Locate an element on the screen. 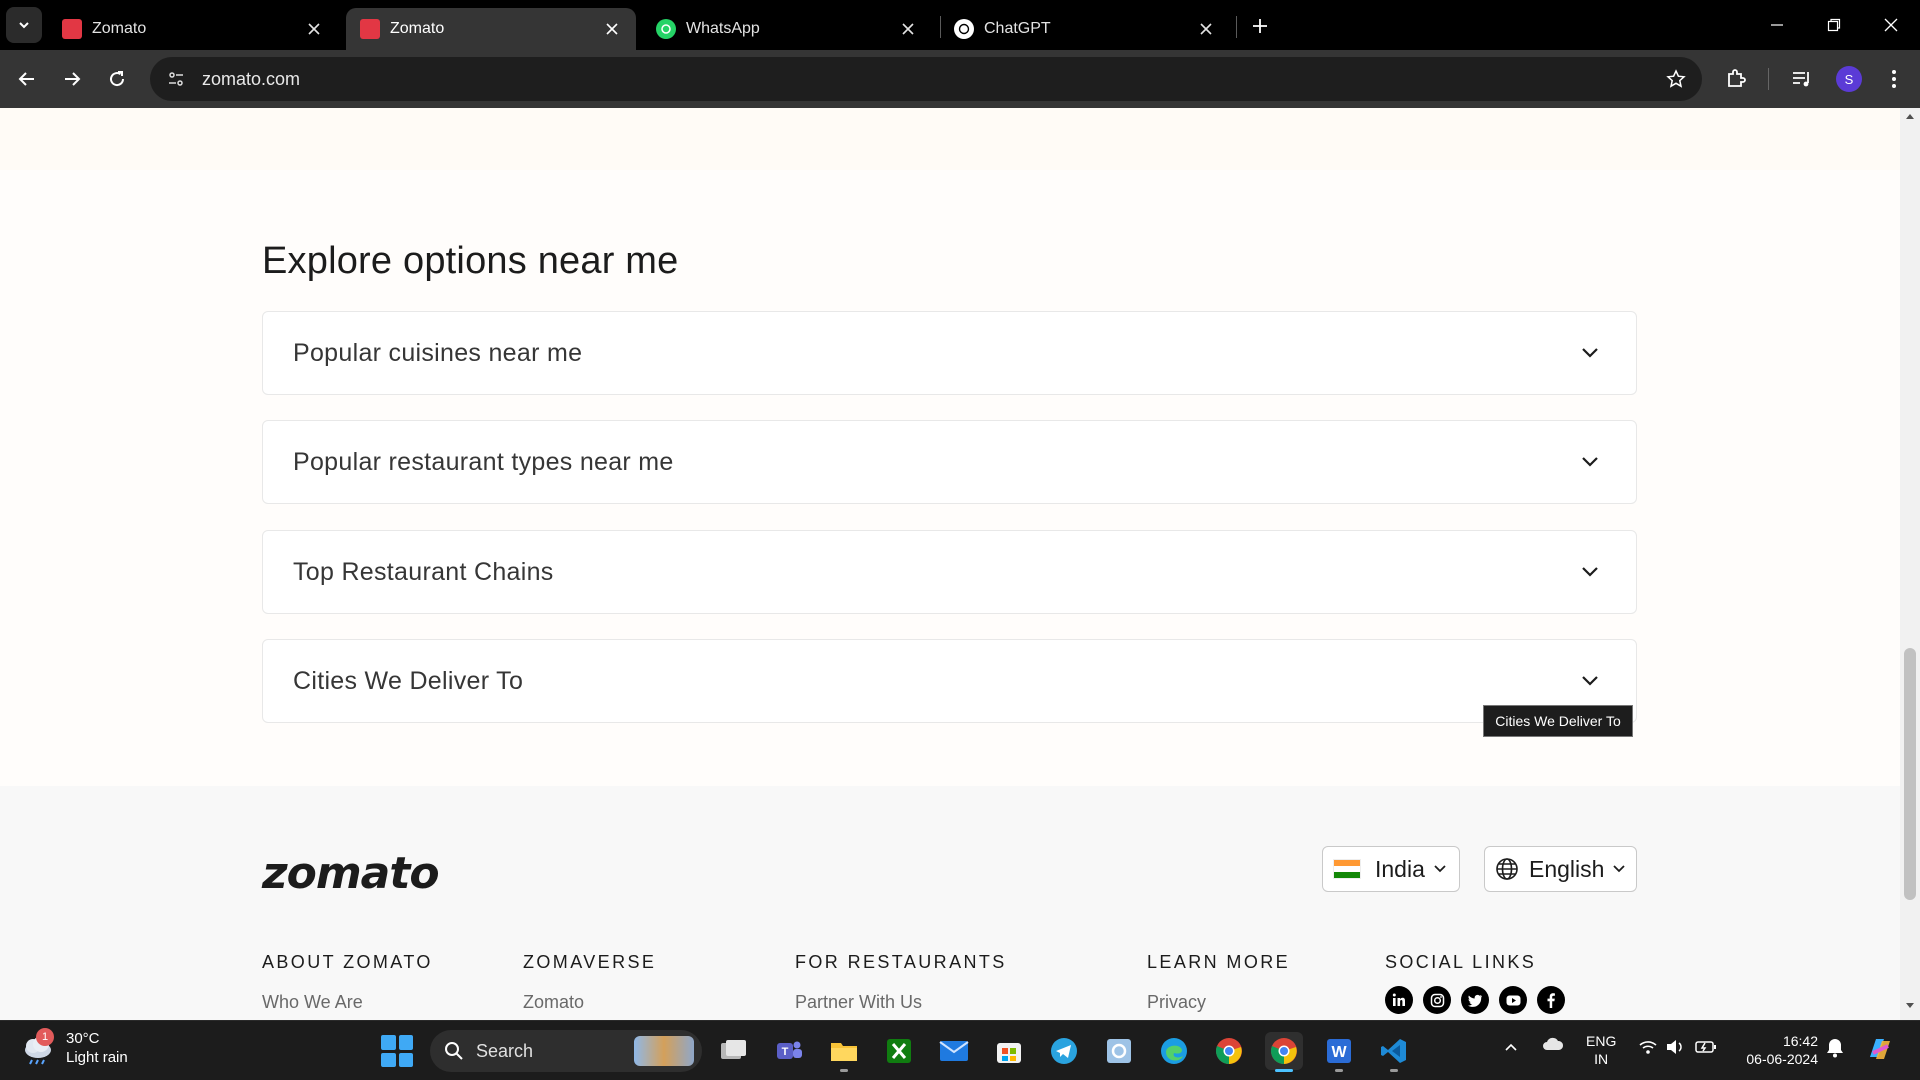 The width and height of the screenshot is (1920, 1080). system-clock: 16:42 06-06-2024 is located at coordinates (1778, 1050).